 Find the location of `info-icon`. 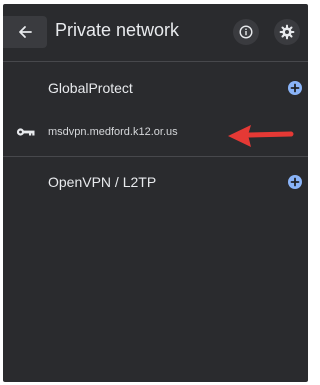

info-icon is located at coordinates (246, 32).